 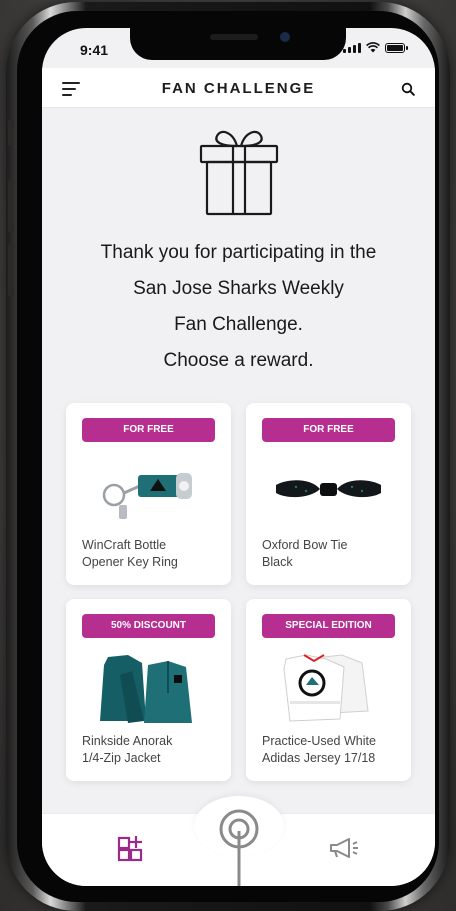 What do you see at coordinates (152, 750) in the screenshot?
I see `reward-name: Rinkside Anorak 1/4-Zip Jacket` at bounding box center [152, 750].